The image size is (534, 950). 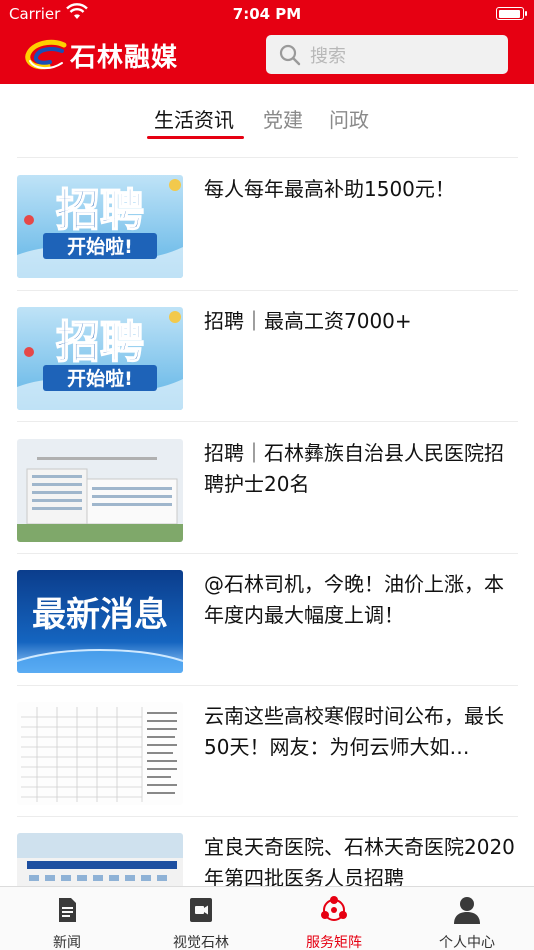 I want to click on profile-icon, so click(x=467, y=910).